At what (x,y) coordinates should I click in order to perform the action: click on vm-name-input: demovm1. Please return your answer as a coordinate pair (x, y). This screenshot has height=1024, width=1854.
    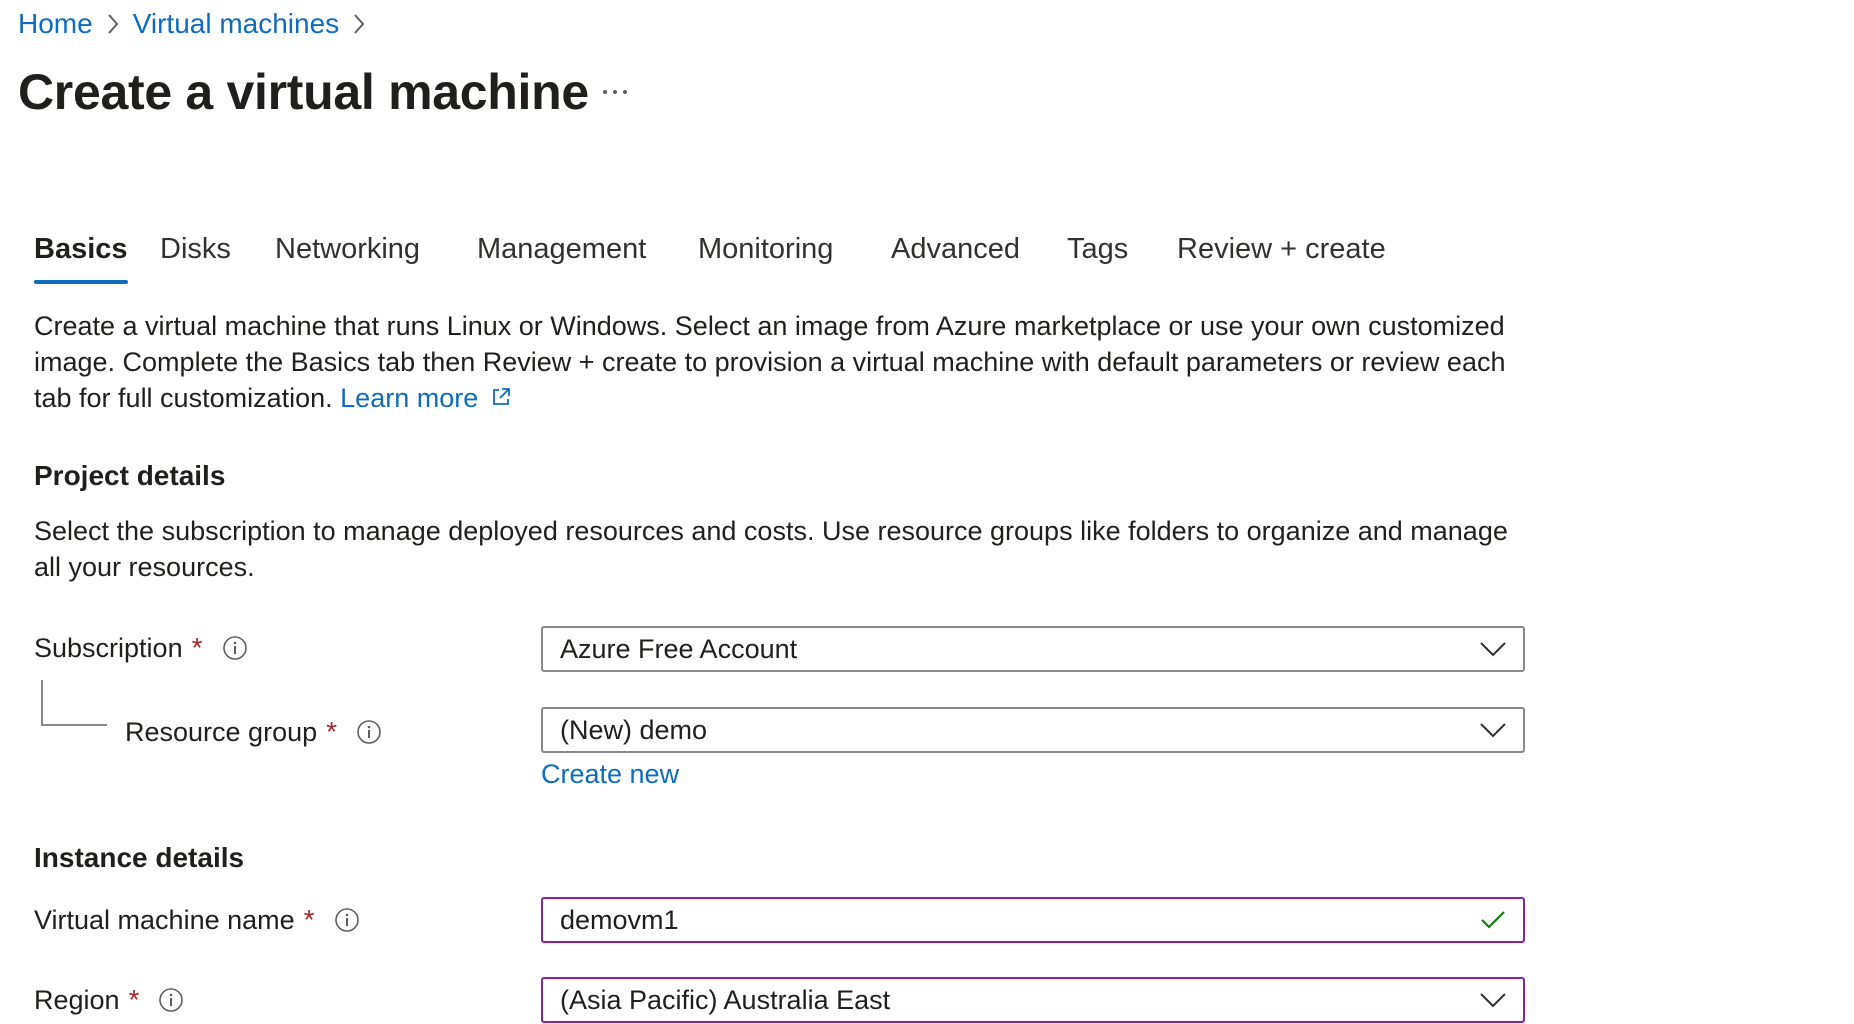
    Looking at the image, I should click on (1033, 920).